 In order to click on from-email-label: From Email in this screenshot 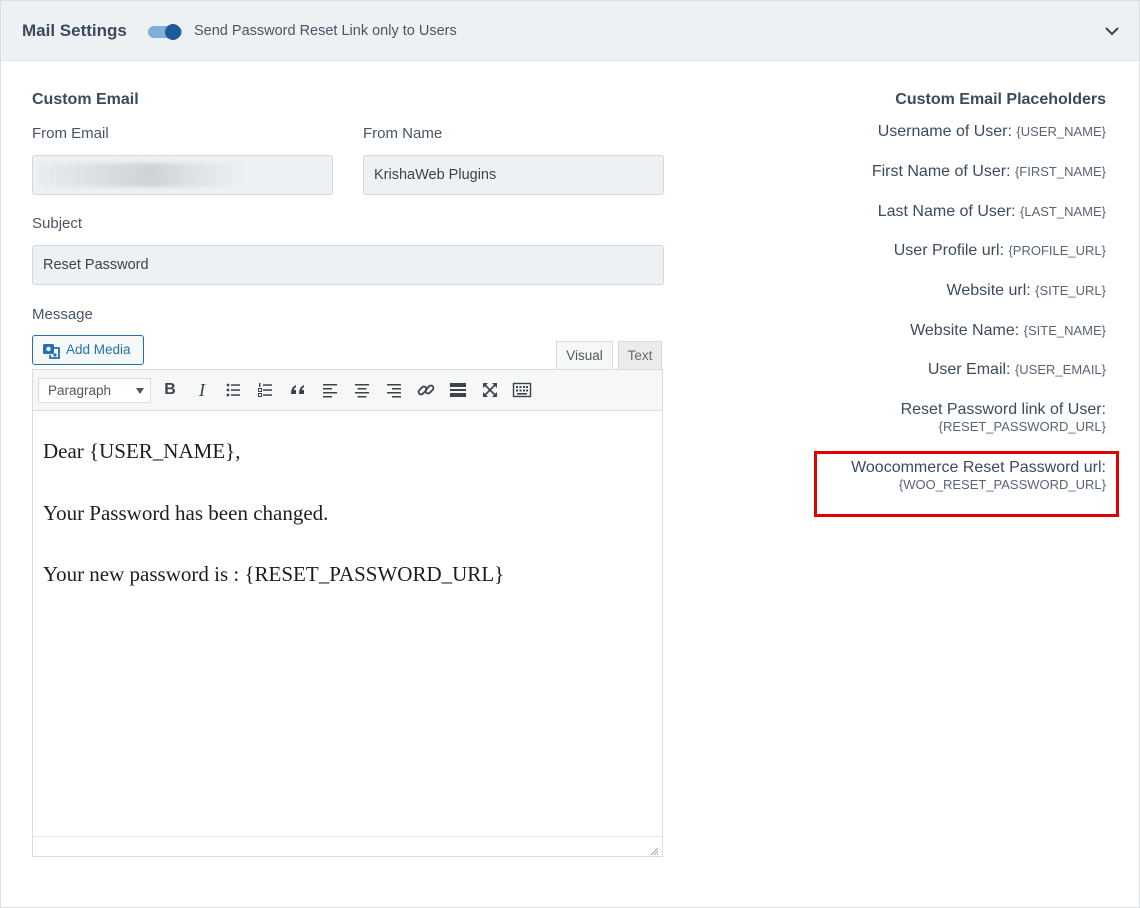, I will do `click(70, 133)`.